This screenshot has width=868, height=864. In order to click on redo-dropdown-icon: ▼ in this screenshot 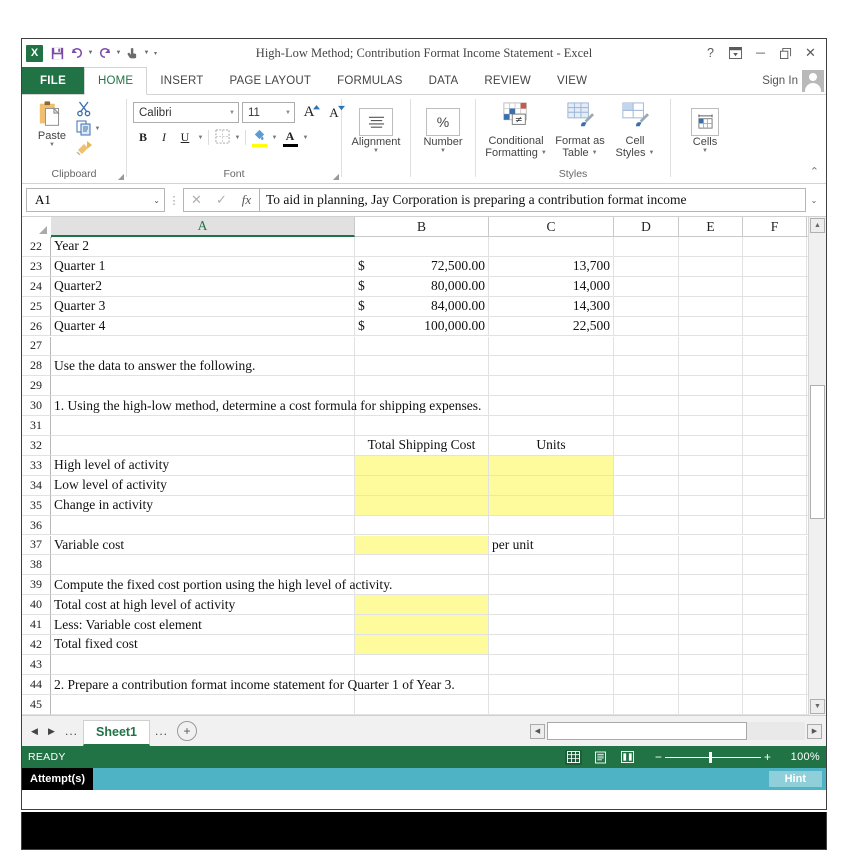, I will do `click(118, 53)`.